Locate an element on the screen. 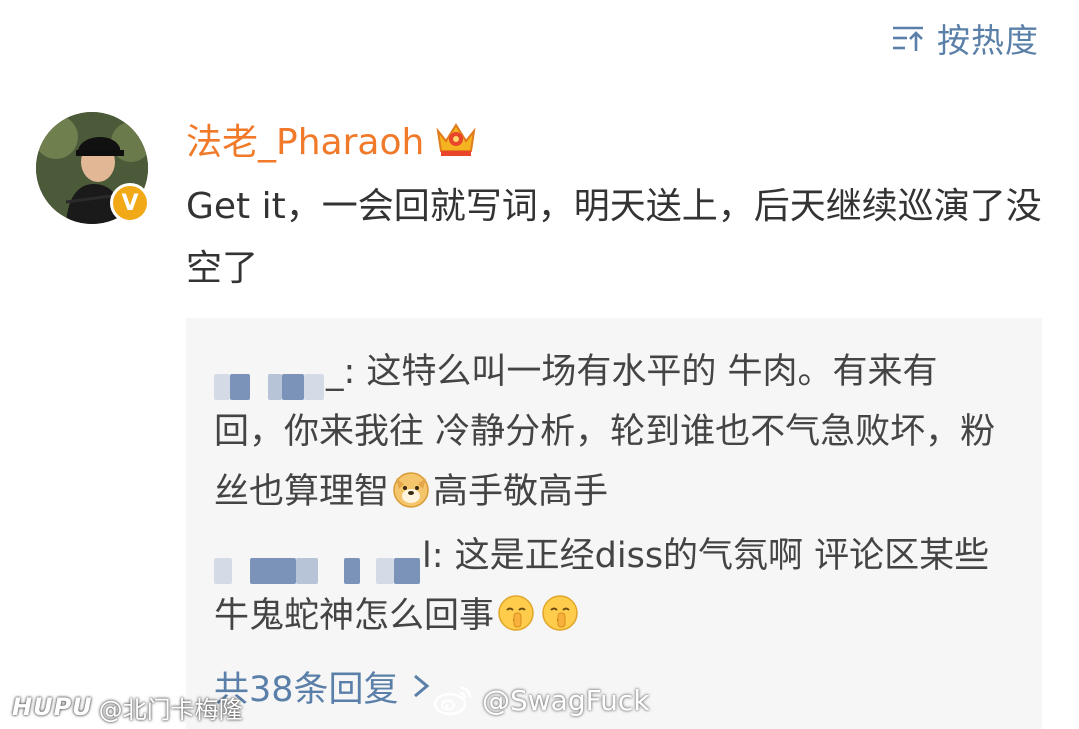  sort-icon is located at coordinates (908, 38).